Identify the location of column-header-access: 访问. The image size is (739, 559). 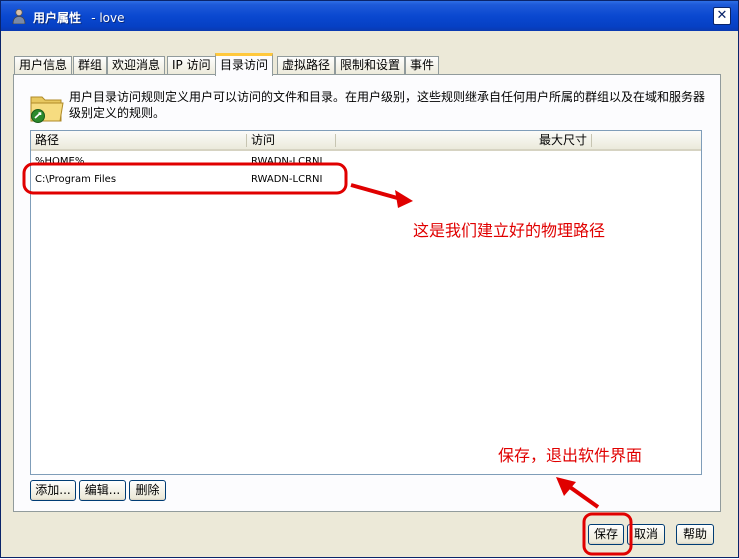
(291, 140).